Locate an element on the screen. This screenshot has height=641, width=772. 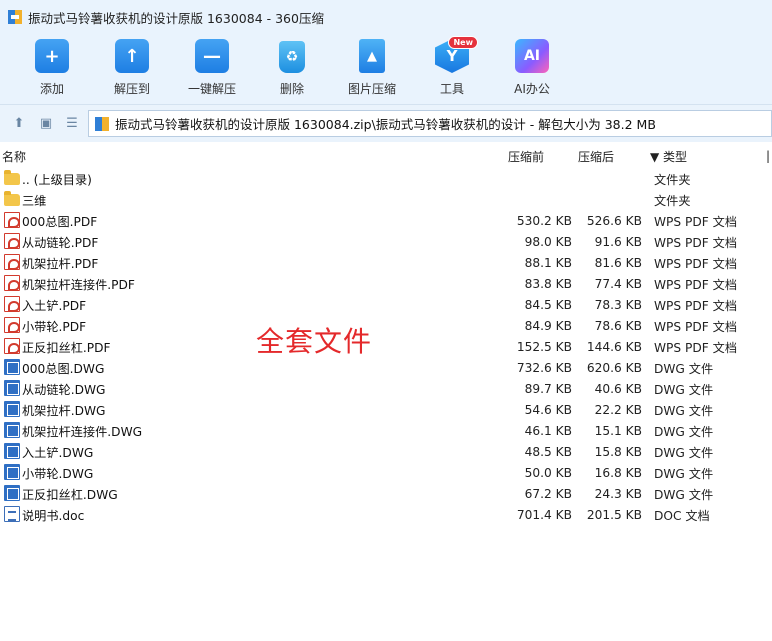
sort-desc-icon: ▼ is located at coordinates (657, 156).